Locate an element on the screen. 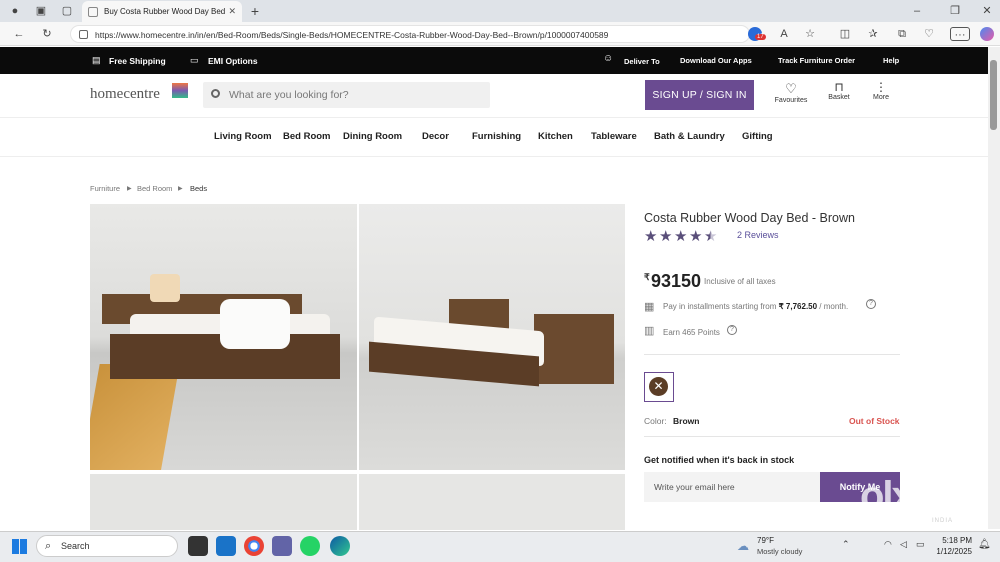  help-link: Help is located at coordinates (891, 60).